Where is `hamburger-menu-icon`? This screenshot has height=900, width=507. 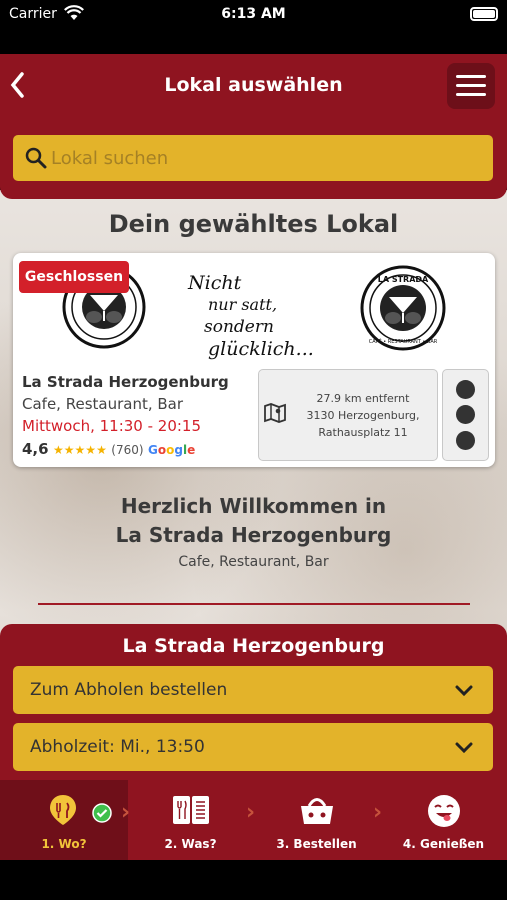 hamburger-menu-icon is located at coordinates (471, 76).